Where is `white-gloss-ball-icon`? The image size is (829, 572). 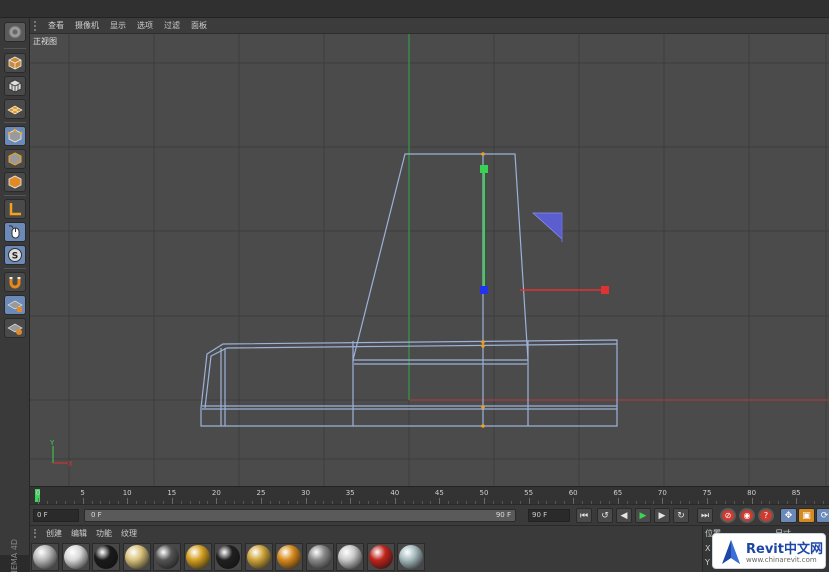
white-gloss-ball-icon is located at coordinates (45, 557).